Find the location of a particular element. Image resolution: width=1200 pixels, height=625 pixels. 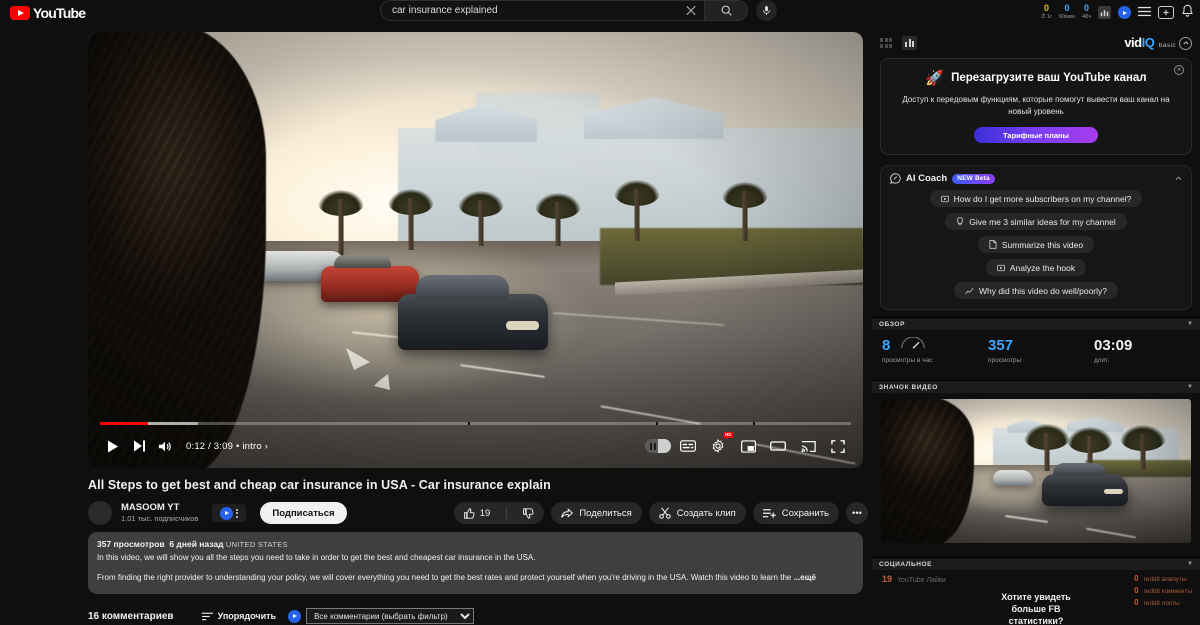

comment-filter-select: Все комментарии (выбрать фильтр) is located at coordinates (390, 616).